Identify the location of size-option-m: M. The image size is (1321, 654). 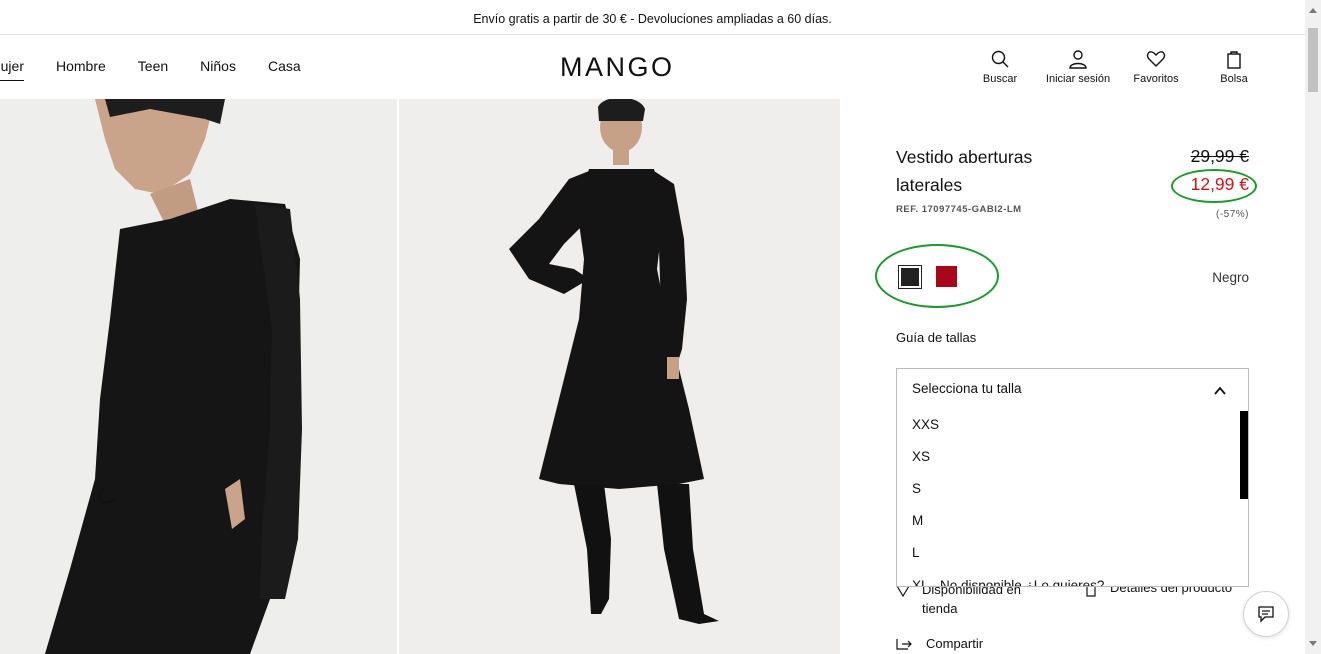
(925, 528).